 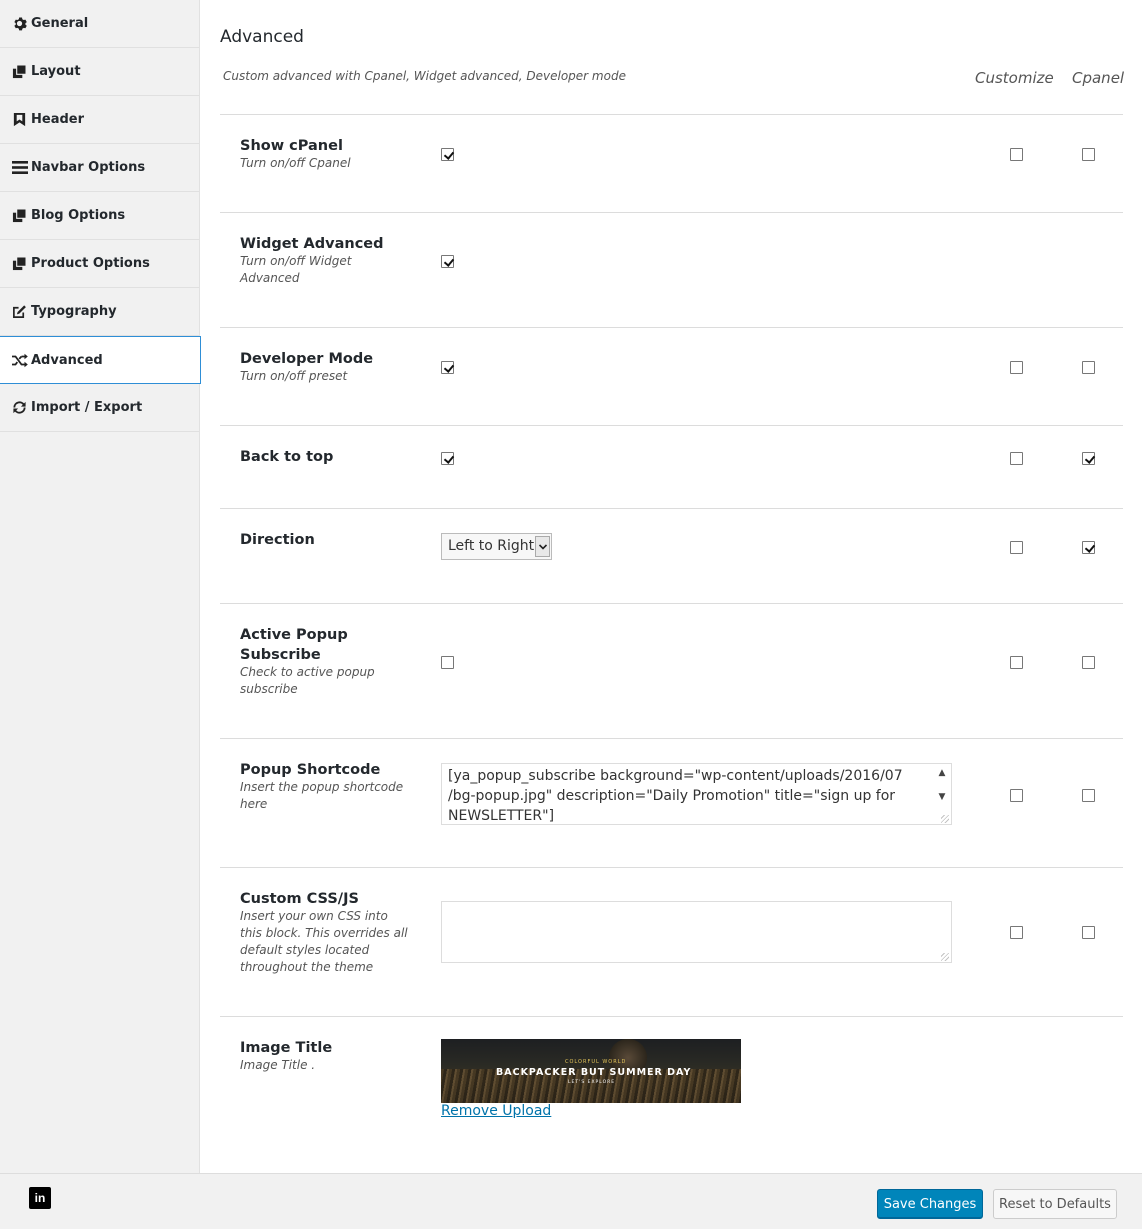 What do you see at coordinates (294, 376) in the screenshot?
I see `setting-description: Turn on/off preset` at bounding box center [294, 376].